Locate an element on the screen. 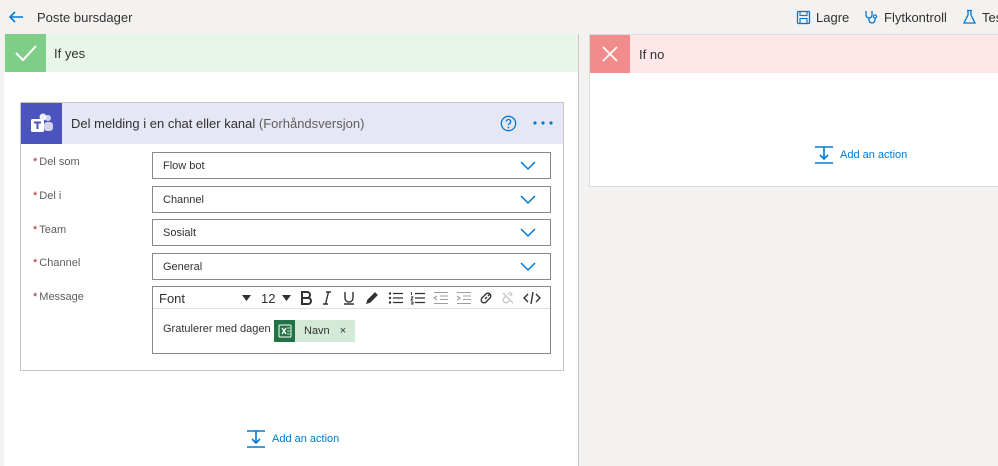 This screenshot has width=998, height=466. italic-icon is located at coordinates (327, 298).